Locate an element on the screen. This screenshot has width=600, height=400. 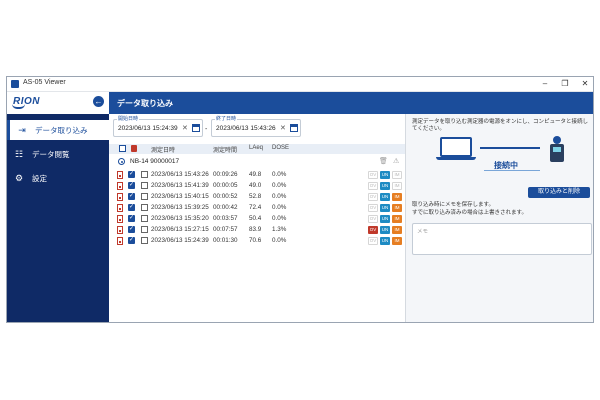
end-datetime-value: 2023/06/13 15:43:26 is located at coordinates (246, 128).